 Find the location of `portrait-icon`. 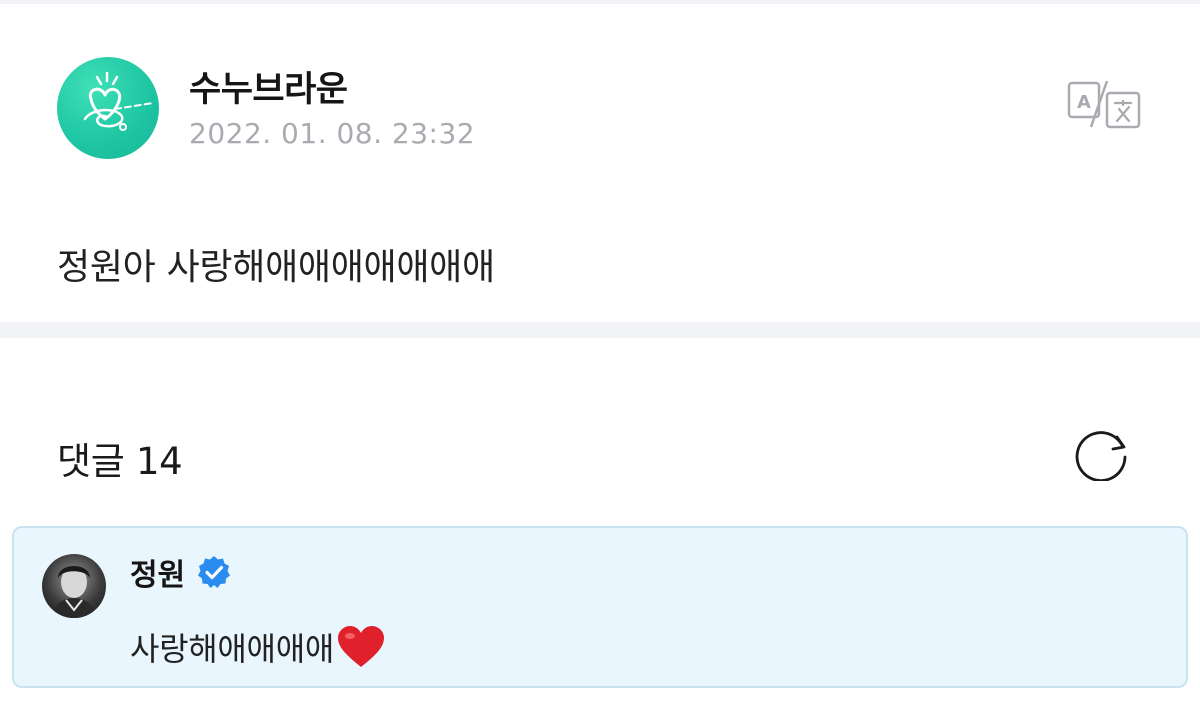

portrait-icon is located at coordinates (74, 592).